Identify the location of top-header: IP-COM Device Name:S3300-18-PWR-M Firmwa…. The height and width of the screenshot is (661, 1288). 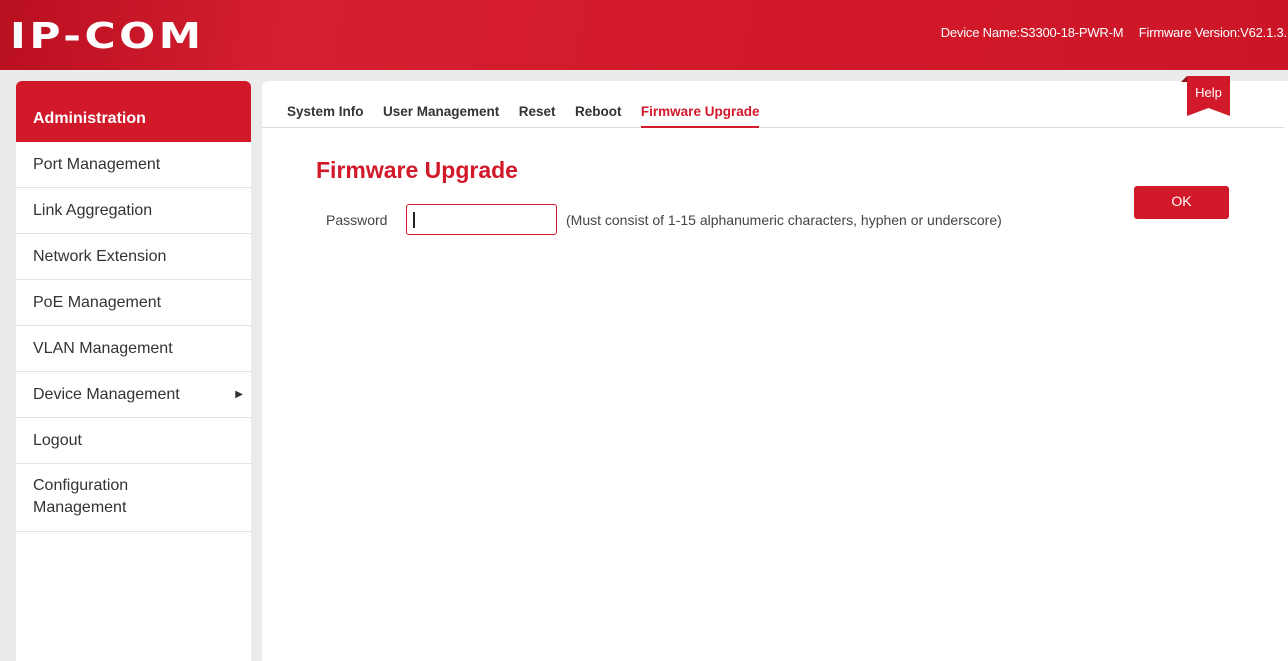
(644, 35).